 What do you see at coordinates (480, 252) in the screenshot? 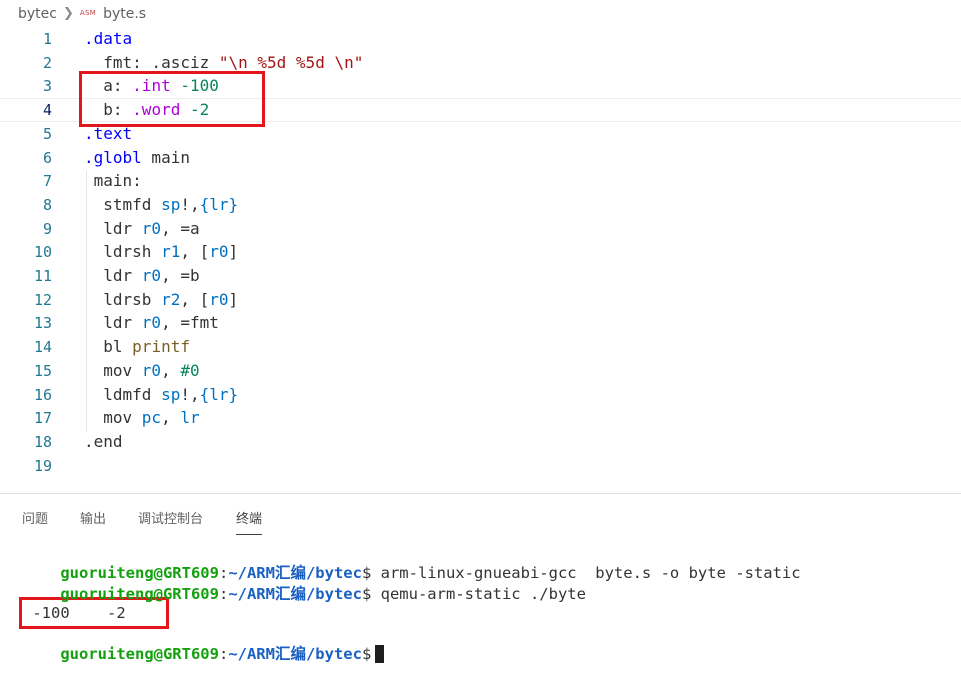
I see `code-line: 10 ldrsh r1, [r0]` at bounding box center [480, 252].